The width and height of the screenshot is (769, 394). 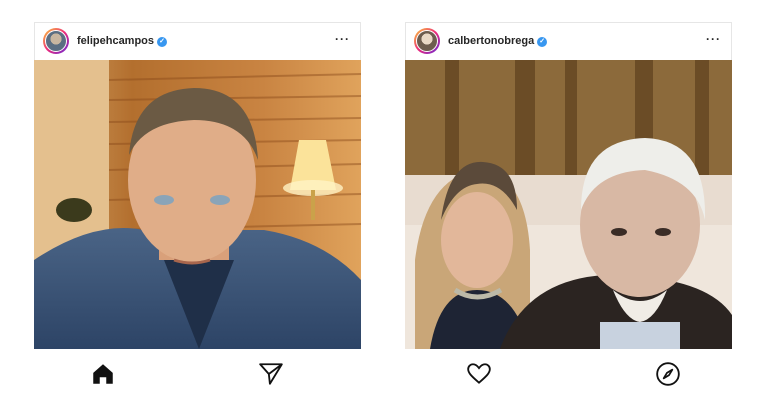 What do you see at coordinates (103, 374) in the screenshot?
I see `home-icon` at bounding box center [103, 374].